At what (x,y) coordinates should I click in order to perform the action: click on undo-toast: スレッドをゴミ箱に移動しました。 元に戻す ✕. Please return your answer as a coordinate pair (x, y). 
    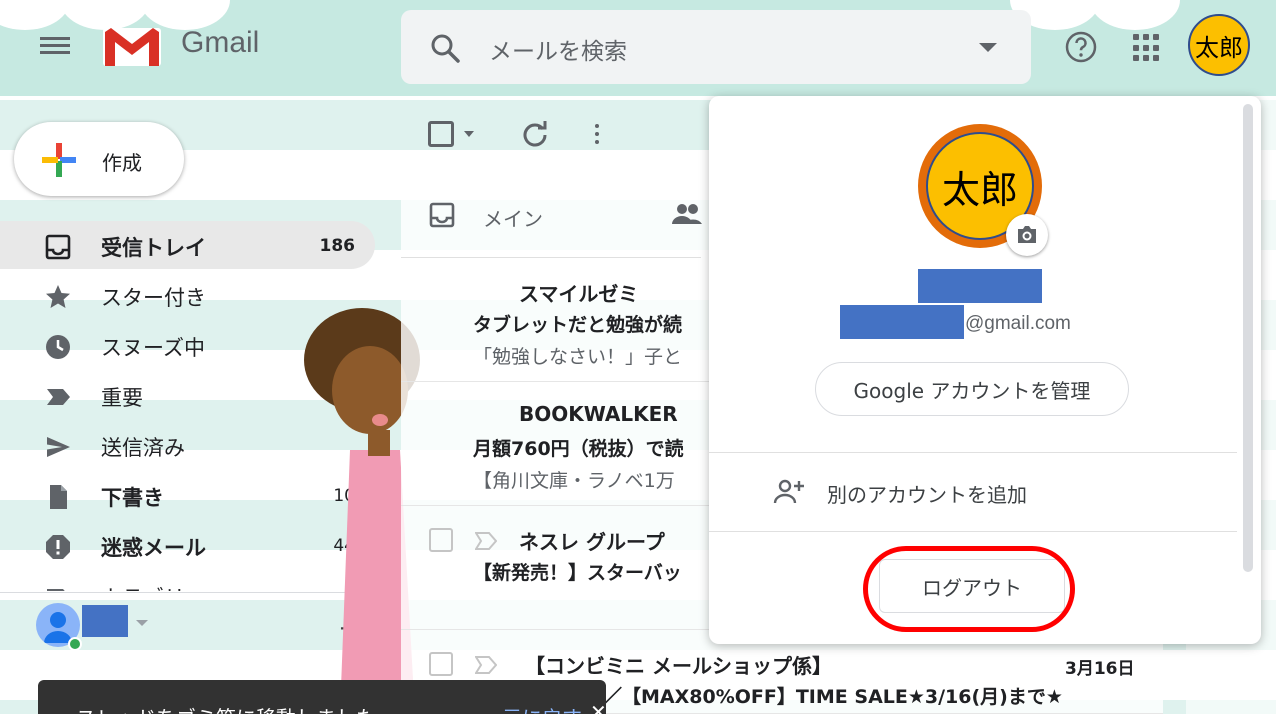
    Looking at the image, I should click on (322, 697).